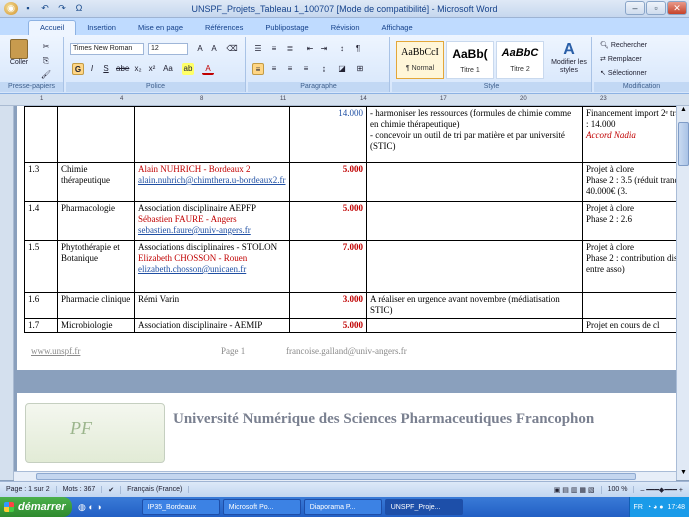  I want to click on horizontal-scroll-thumb, so click(336, 476).